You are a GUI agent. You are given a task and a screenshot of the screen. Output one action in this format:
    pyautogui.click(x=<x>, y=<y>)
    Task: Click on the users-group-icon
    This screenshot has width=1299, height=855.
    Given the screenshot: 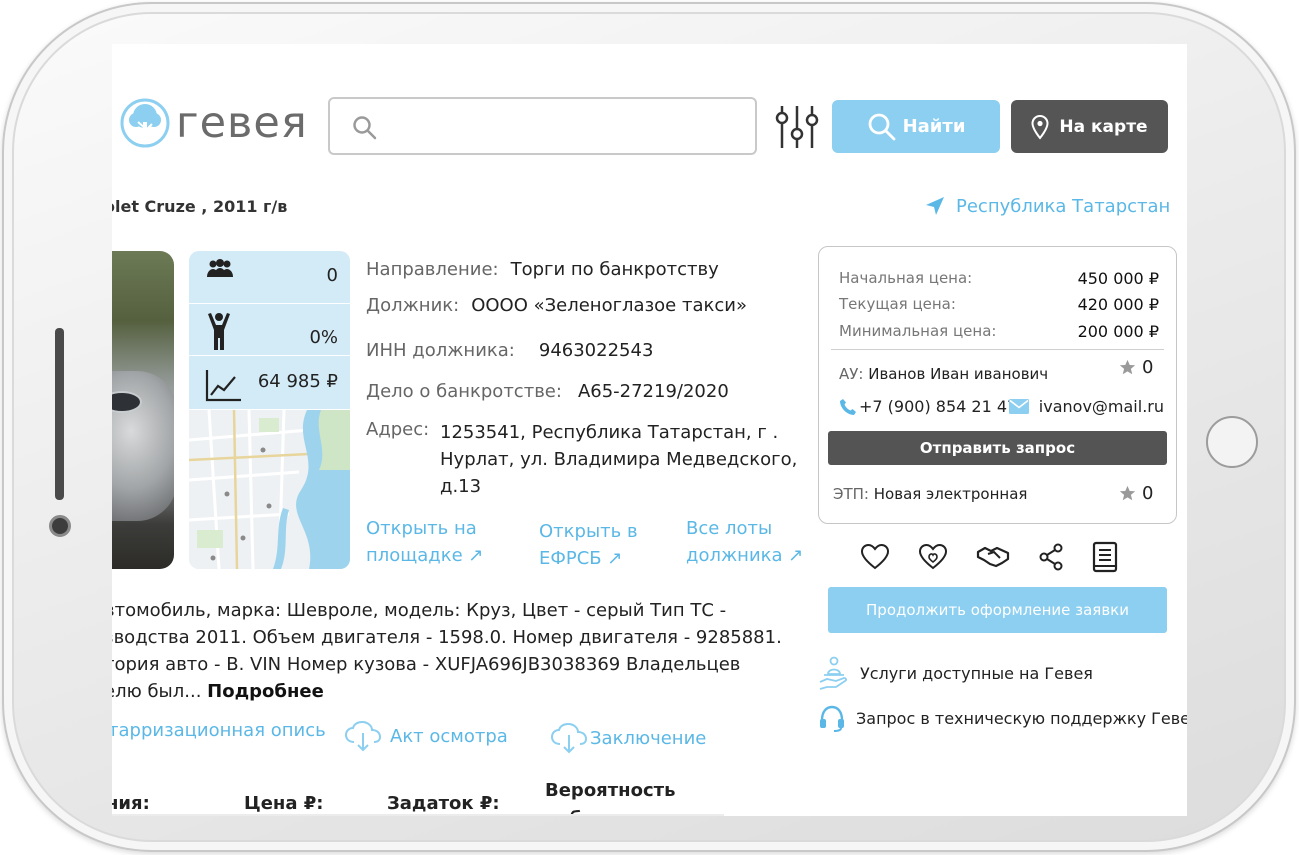 What is the action you would take?
    pyautogui.click(x=220, y=268)
    